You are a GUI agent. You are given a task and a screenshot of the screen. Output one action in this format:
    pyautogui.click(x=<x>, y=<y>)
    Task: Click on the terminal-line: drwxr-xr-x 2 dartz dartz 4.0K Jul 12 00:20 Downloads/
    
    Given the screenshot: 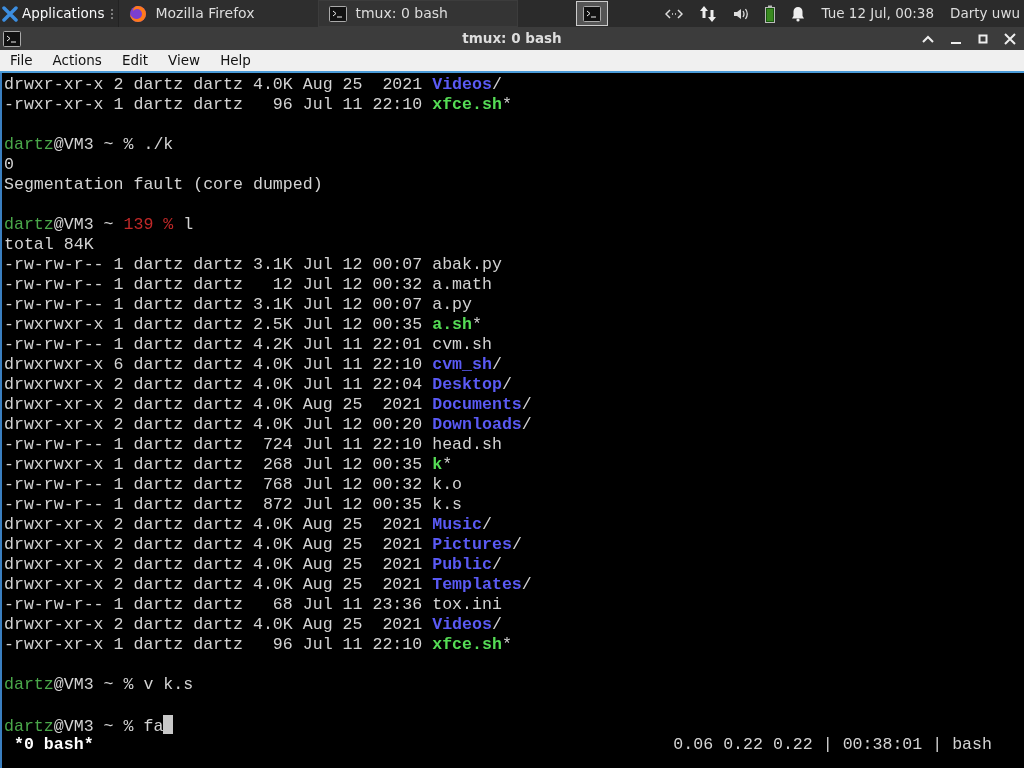 What is the action you would take?
    pyautogui.click(x=268, y=425)
    